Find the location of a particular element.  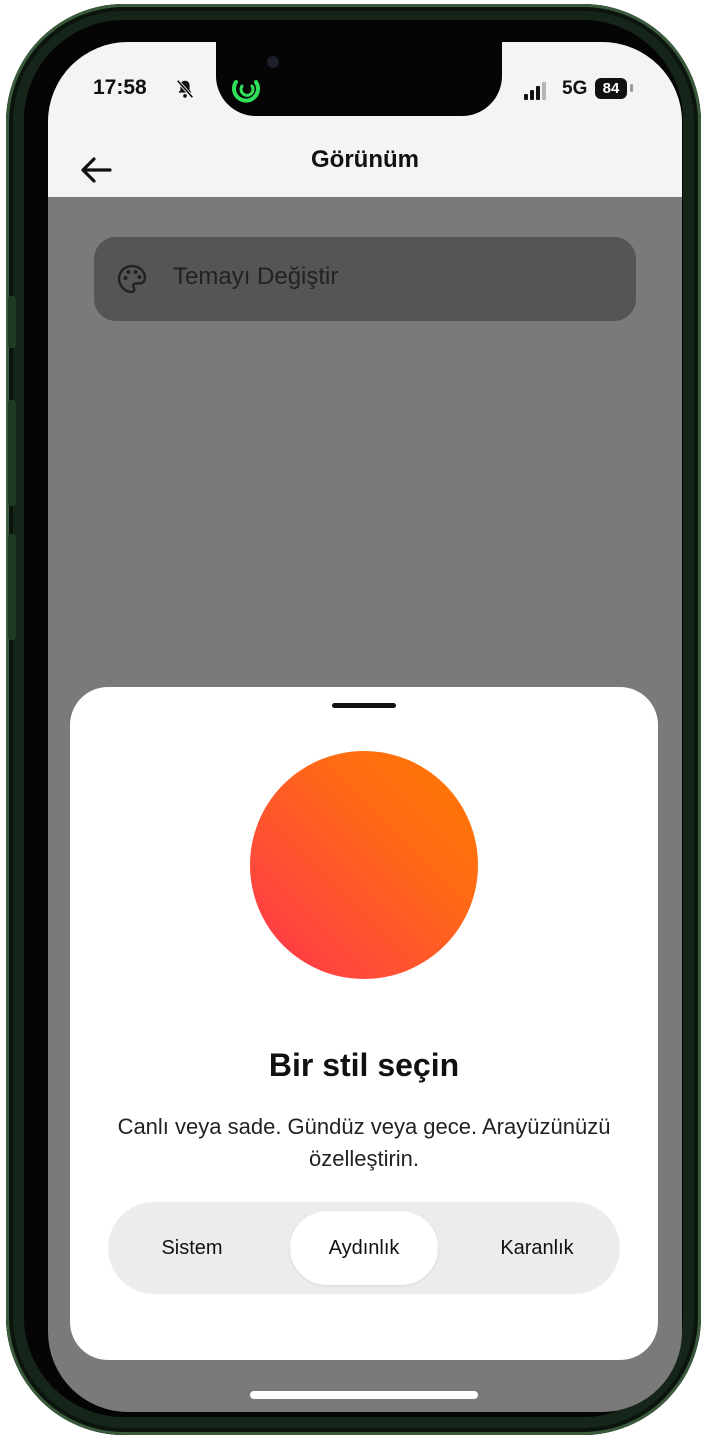

volume-down-button is located at coordinates (12, 587).